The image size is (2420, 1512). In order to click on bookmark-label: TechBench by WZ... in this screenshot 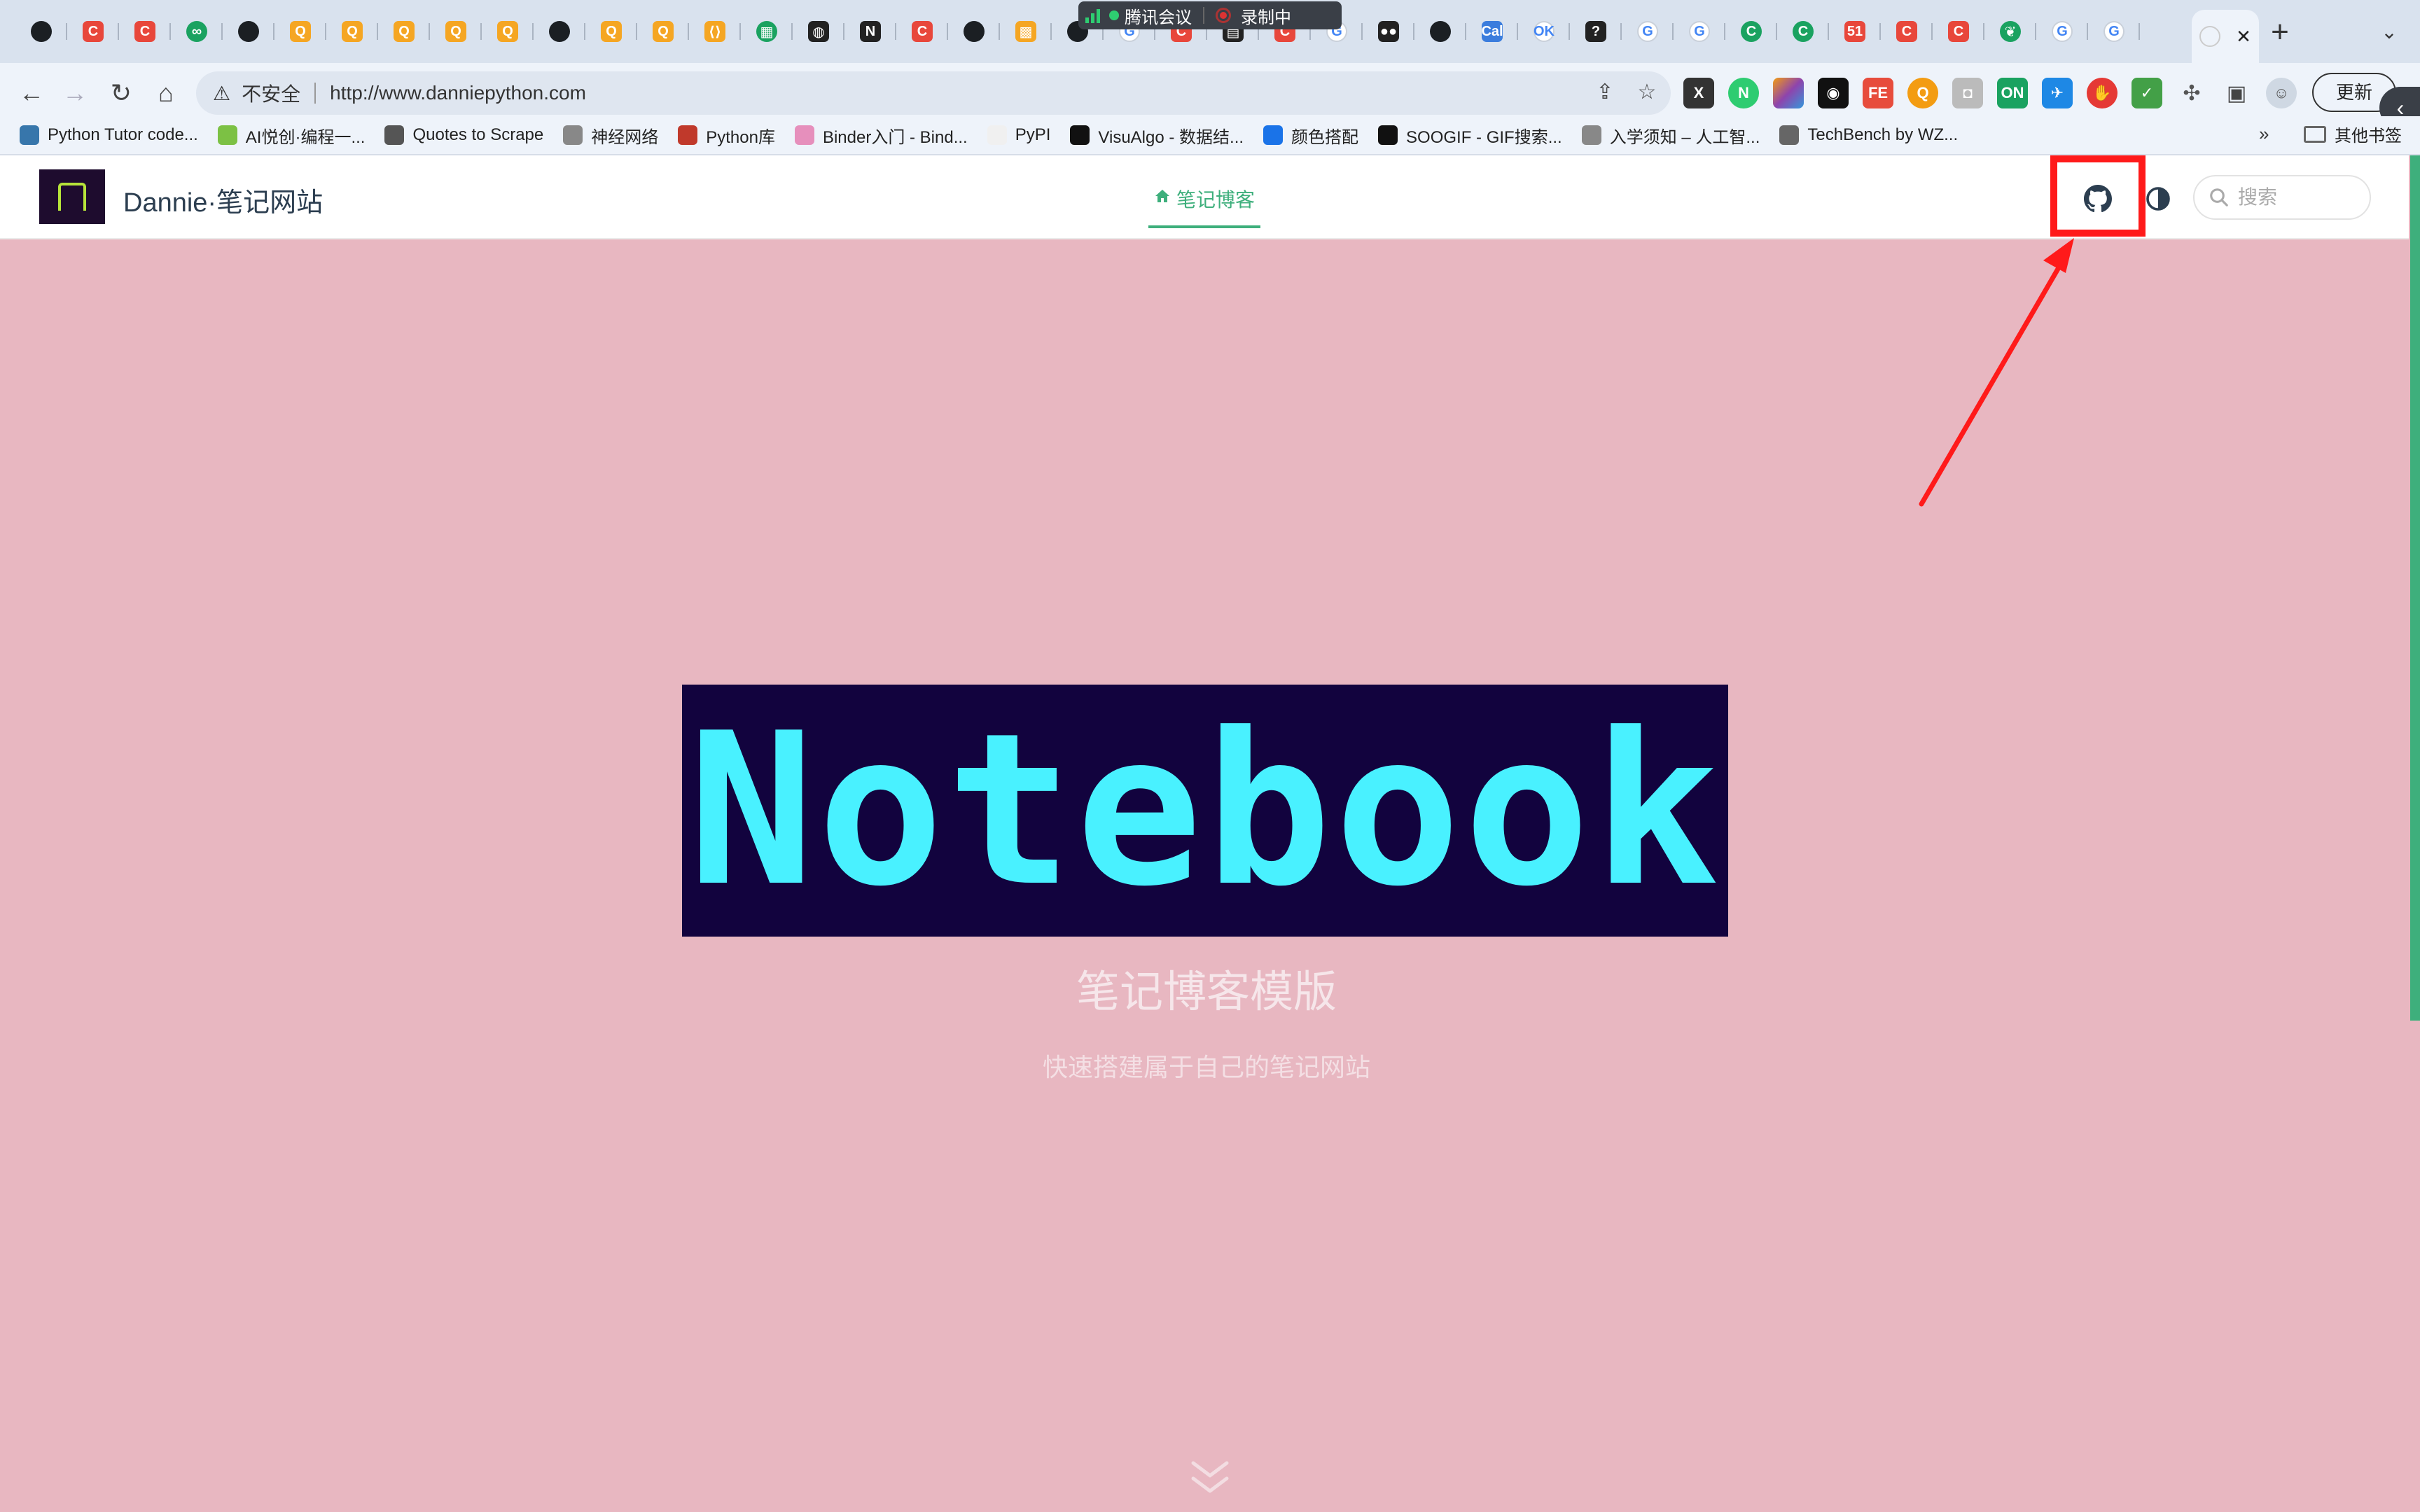, I will do `click(1883, 134)`.